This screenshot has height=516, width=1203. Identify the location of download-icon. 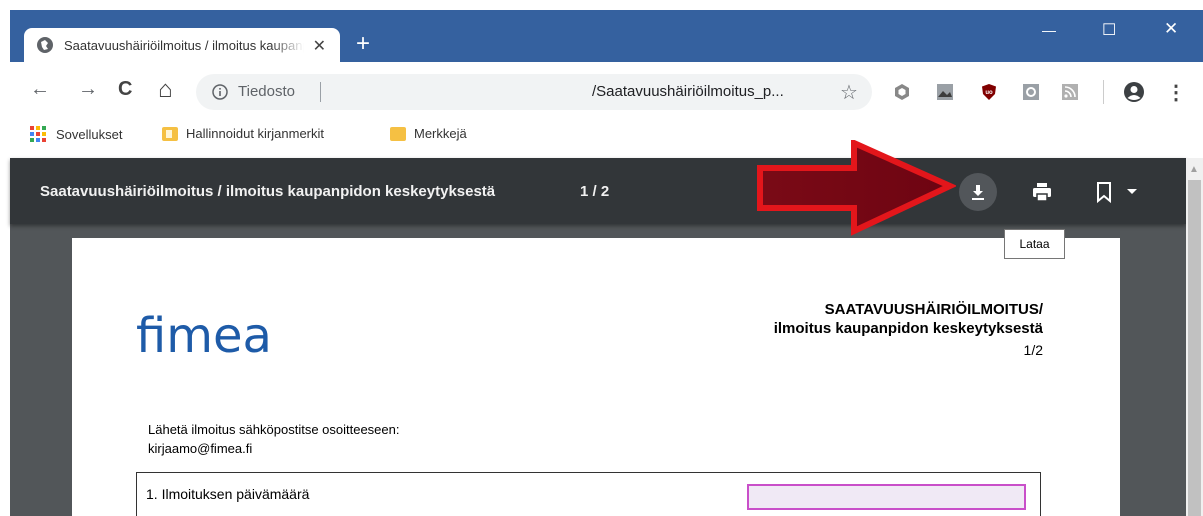
(978, 192).